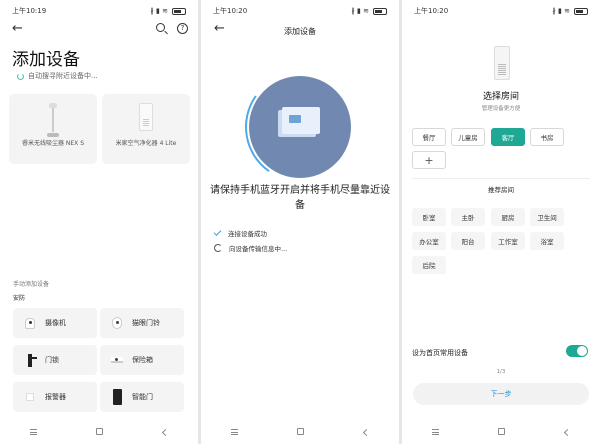  What do you see at coordinates (300, 198) in the screenshot?
I see `bluetooth-instruction: 请保持手机蓝牙开启并将手机尽量靠近设备` at bounding box center [300, 198].